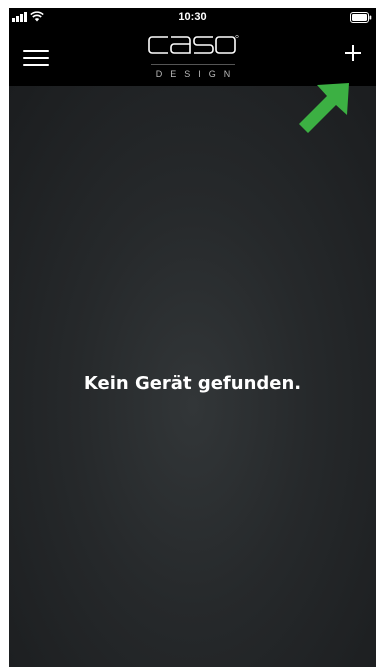 The image size is (376, 667). What do you see at coordinates (324, 108) in the screenshot?
I see `green-arrow-icon` at bounding box center [324, 108].